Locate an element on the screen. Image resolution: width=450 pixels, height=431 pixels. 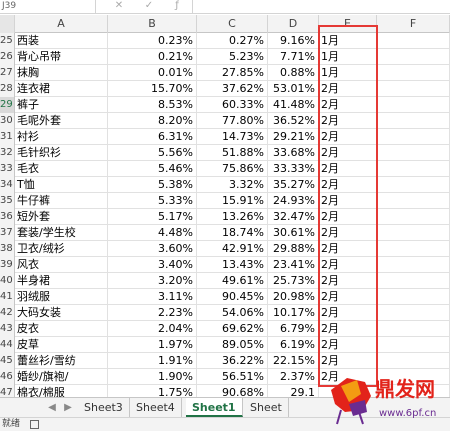
cell-a: 毛呢外套 is located at coordinates (61, 121).